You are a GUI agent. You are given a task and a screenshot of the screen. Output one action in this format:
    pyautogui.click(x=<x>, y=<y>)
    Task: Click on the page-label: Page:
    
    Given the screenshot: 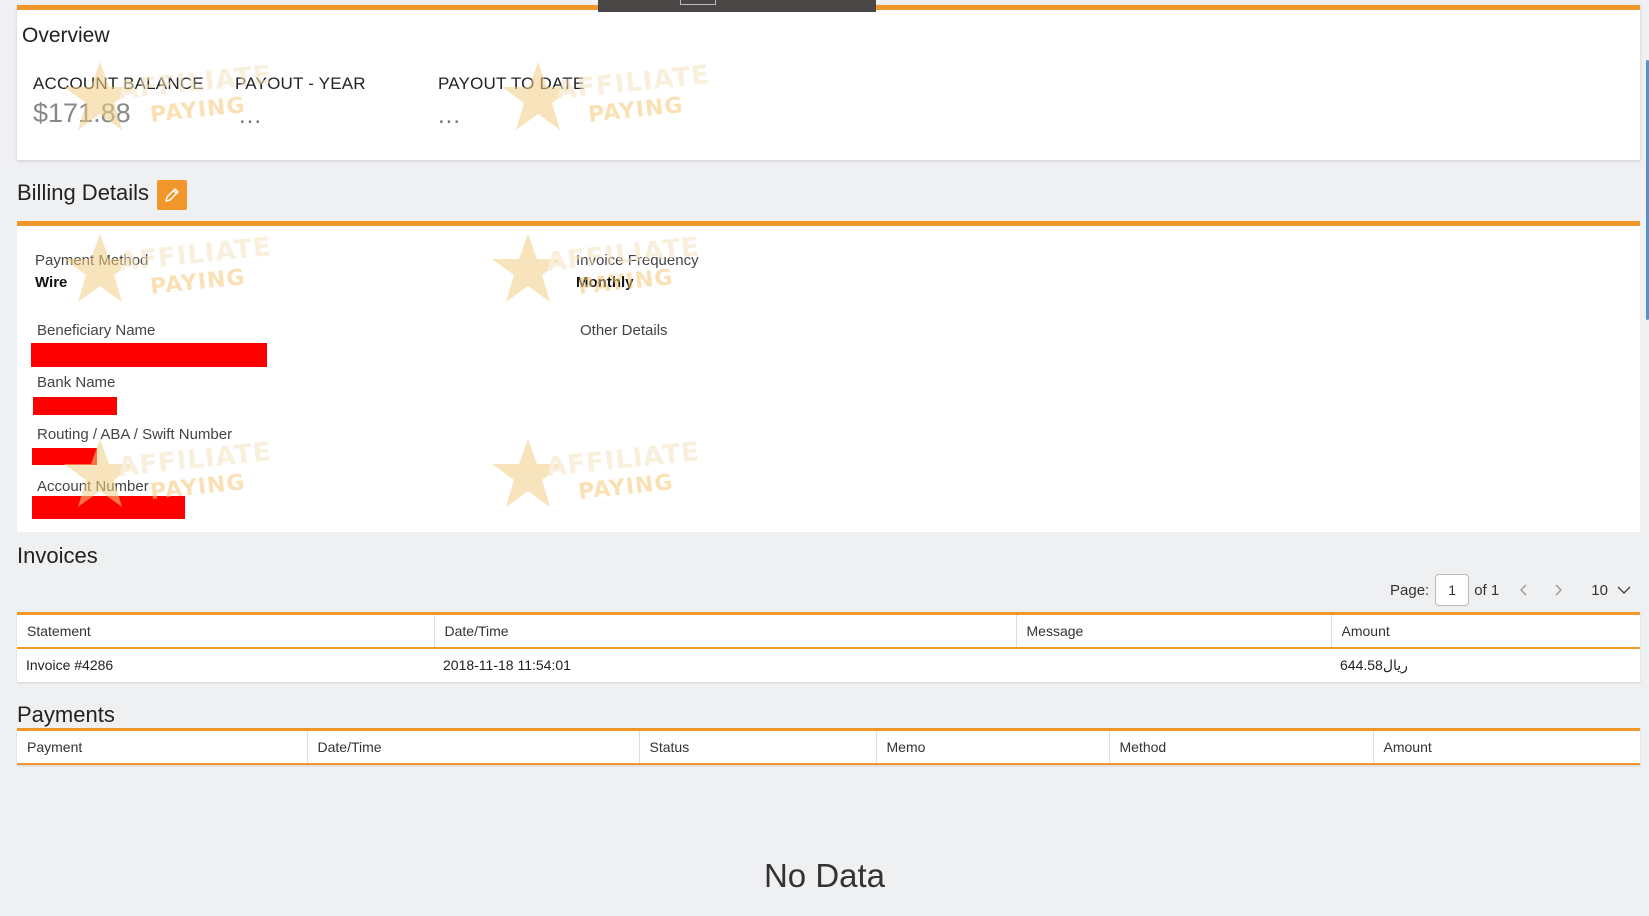 What is the action you would take?
    pyautogui.click(x=1410, y=590)
    